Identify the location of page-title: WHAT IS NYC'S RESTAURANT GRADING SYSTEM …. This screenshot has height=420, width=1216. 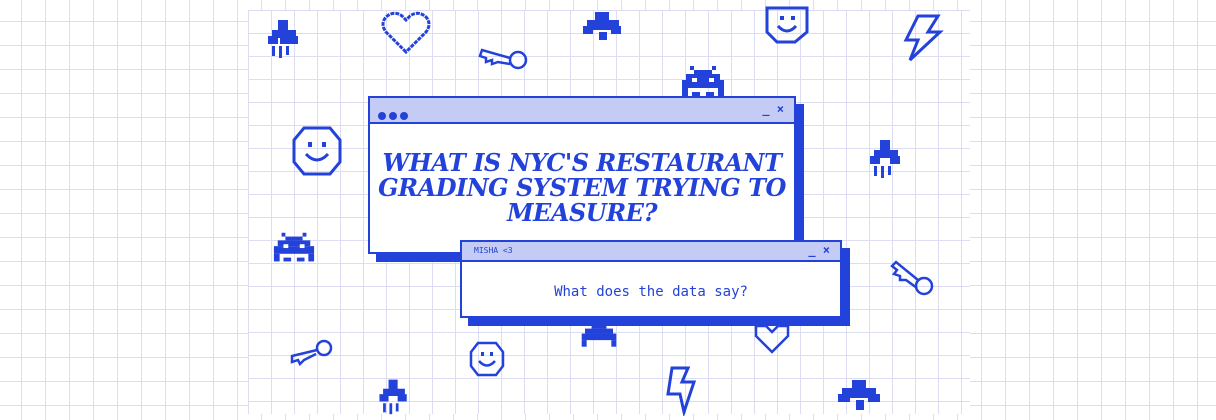
(582, 187).